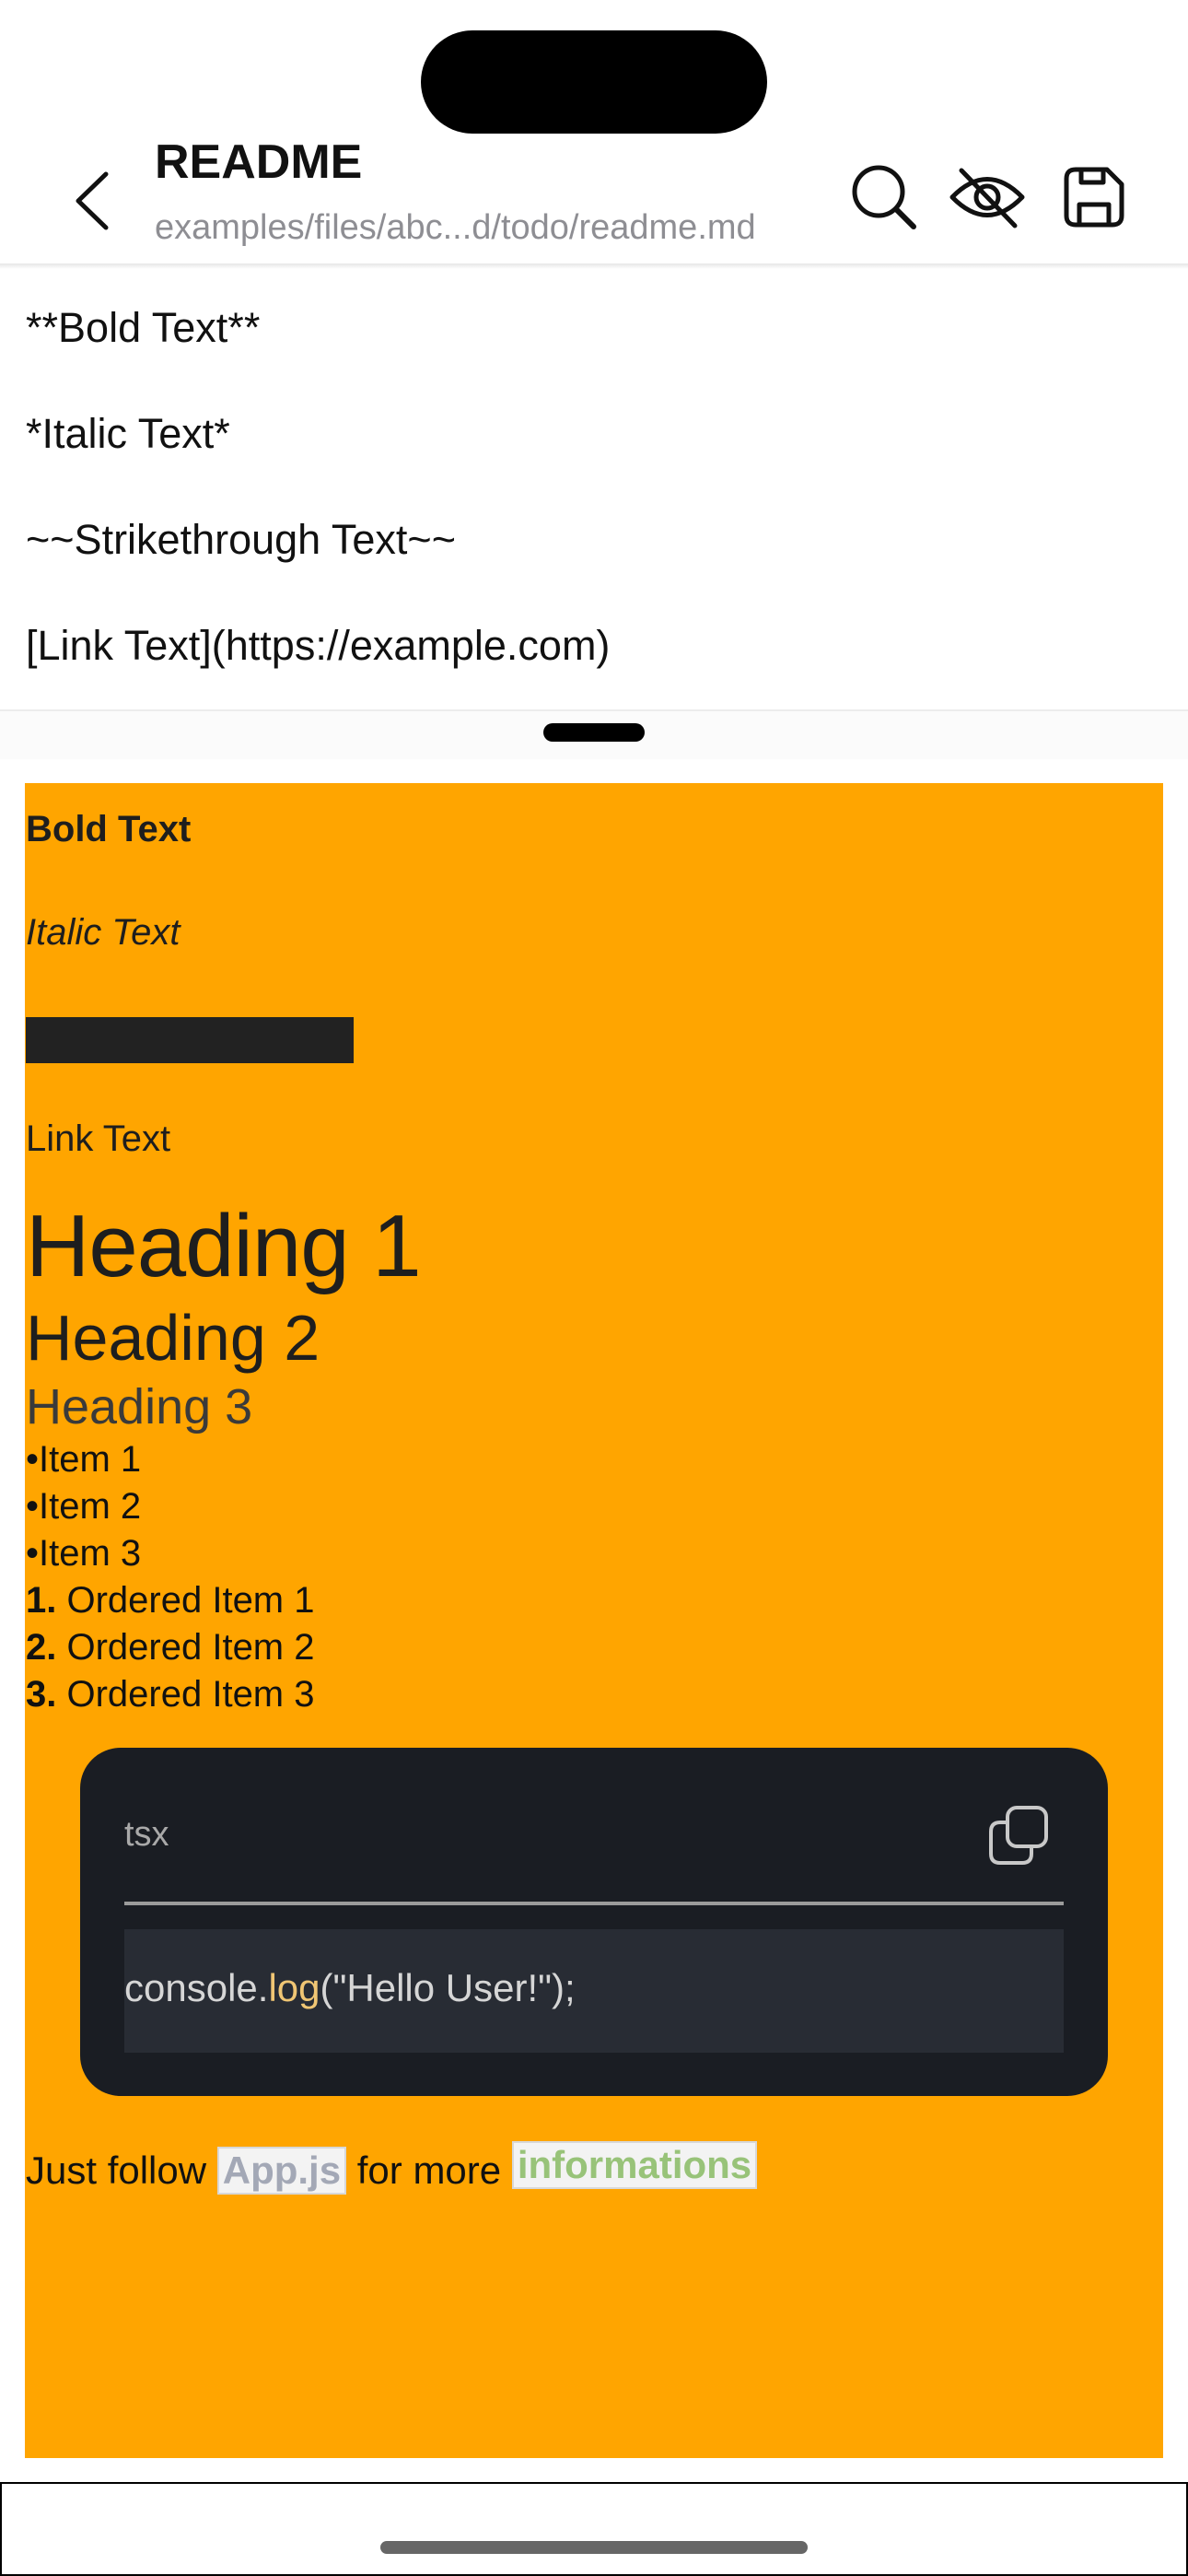 This screenshot has width=1188, height=2576. Describe the element at coordinates (190, 1648) in the screenshot. I see `ordered-label: Ordered Item 2` at that location.